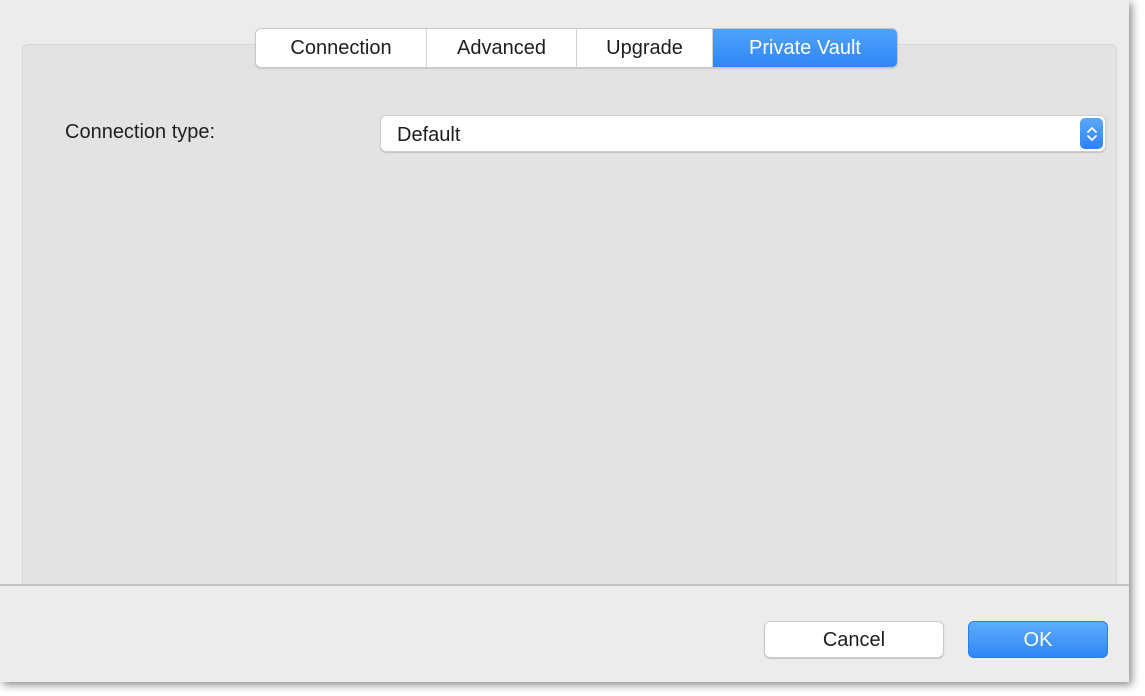 The height and width of the screenshot is (696, 1145). Describe the element at coordinates (805, 48) in the screenshot. I see `tab-private-vault: Private Vault` at that location.